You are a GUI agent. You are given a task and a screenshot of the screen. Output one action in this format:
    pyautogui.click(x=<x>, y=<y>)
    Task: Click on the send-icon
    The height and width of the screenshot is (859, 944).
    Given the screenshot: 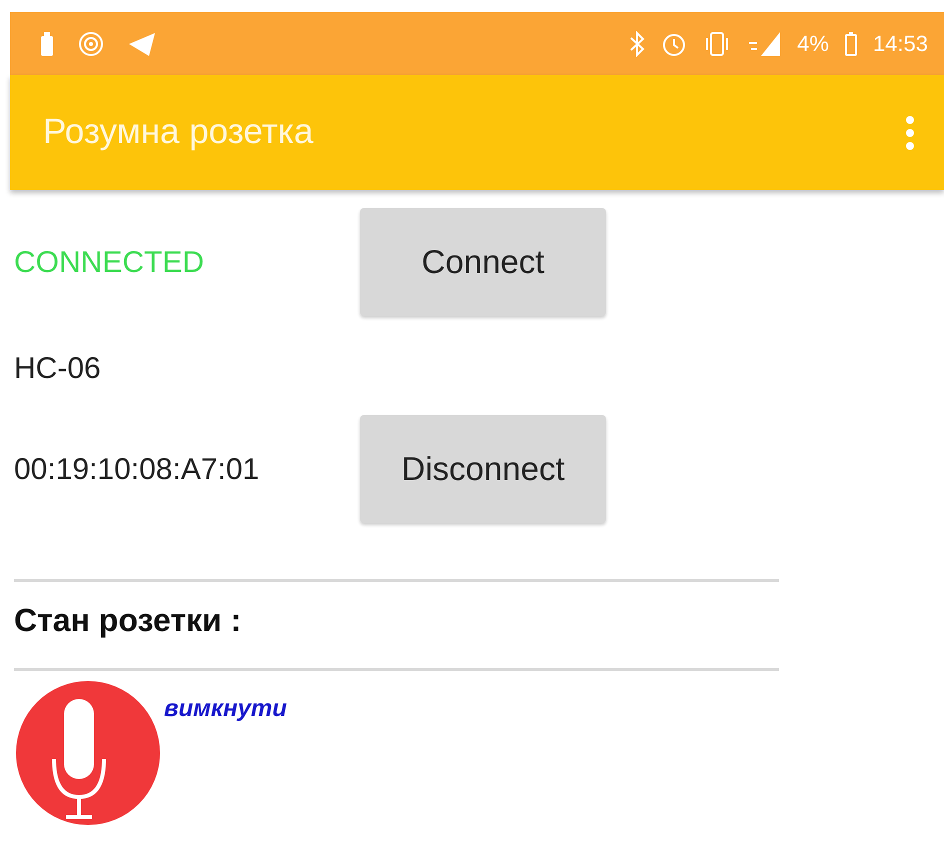 What is the action you would take?
    pyautogui.click(x=142, y=43)
    